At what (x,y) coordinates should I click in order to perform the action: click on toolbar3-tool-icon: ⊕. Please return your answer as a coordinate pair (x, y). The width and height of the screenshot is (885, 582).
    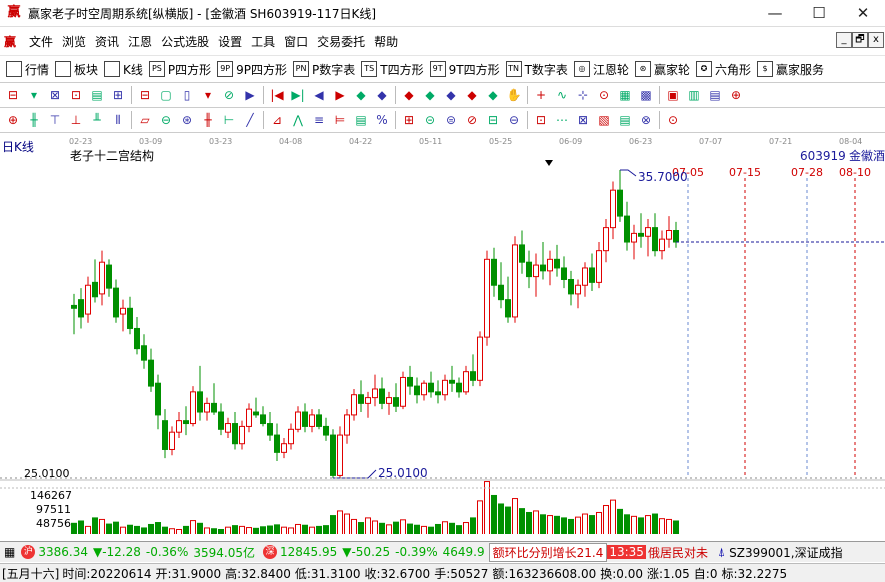
    Looking at the image, I should click on (13, 120).